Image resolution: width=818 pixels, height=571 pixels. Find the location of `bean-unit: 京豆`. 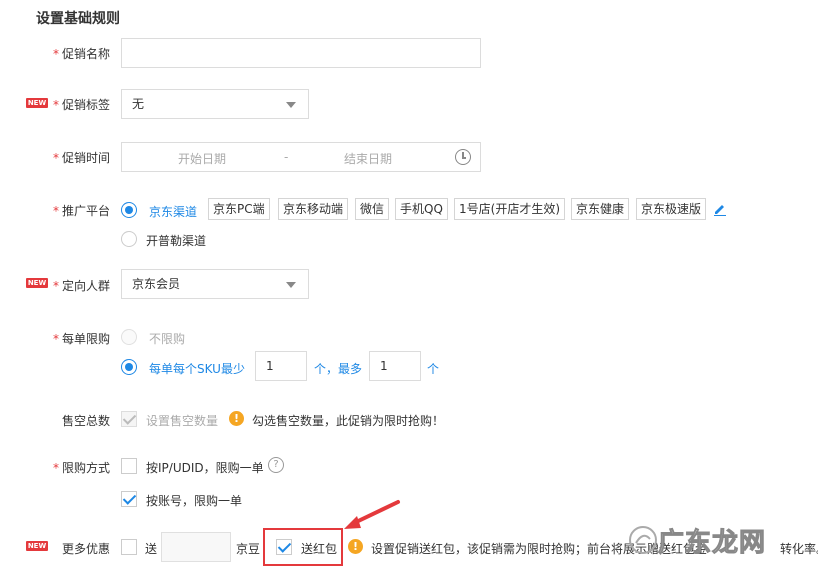

bean-unit: 京豆 is located at coordinates (248, 549).